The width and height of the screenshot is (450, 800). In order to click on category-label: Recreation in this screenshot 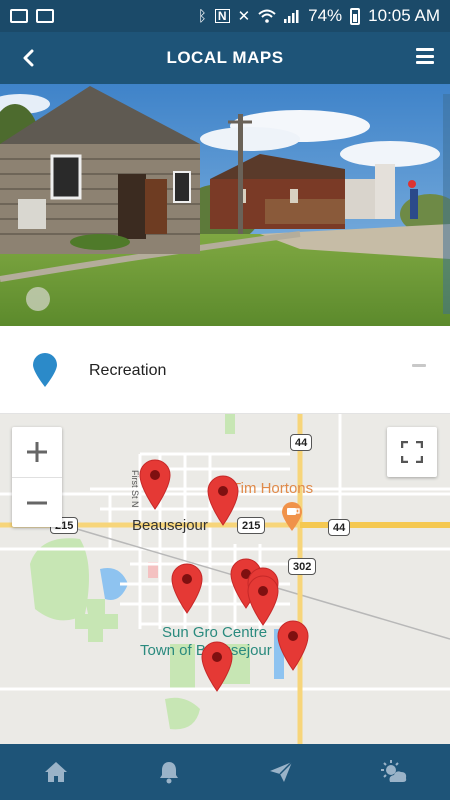, I will do `click(128, 370)`.